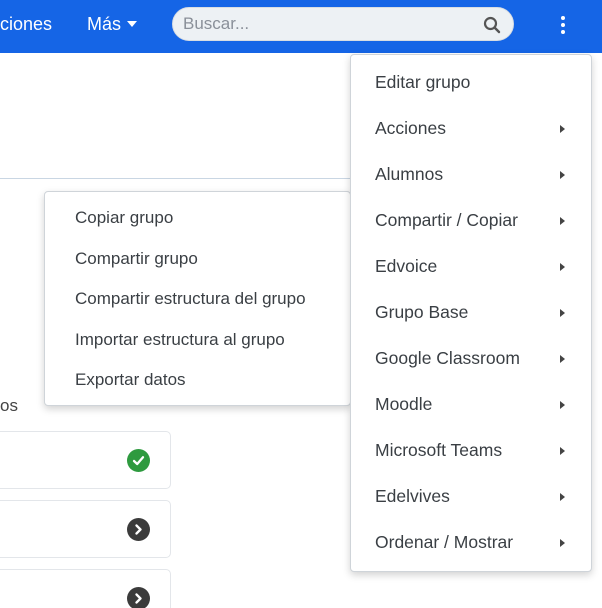 Image resolution: width=602 pixels, height=608 pixels. I want to click on menu-item-ordenar-mostrar: Ordenar / Mostrar, so click(471, 542).